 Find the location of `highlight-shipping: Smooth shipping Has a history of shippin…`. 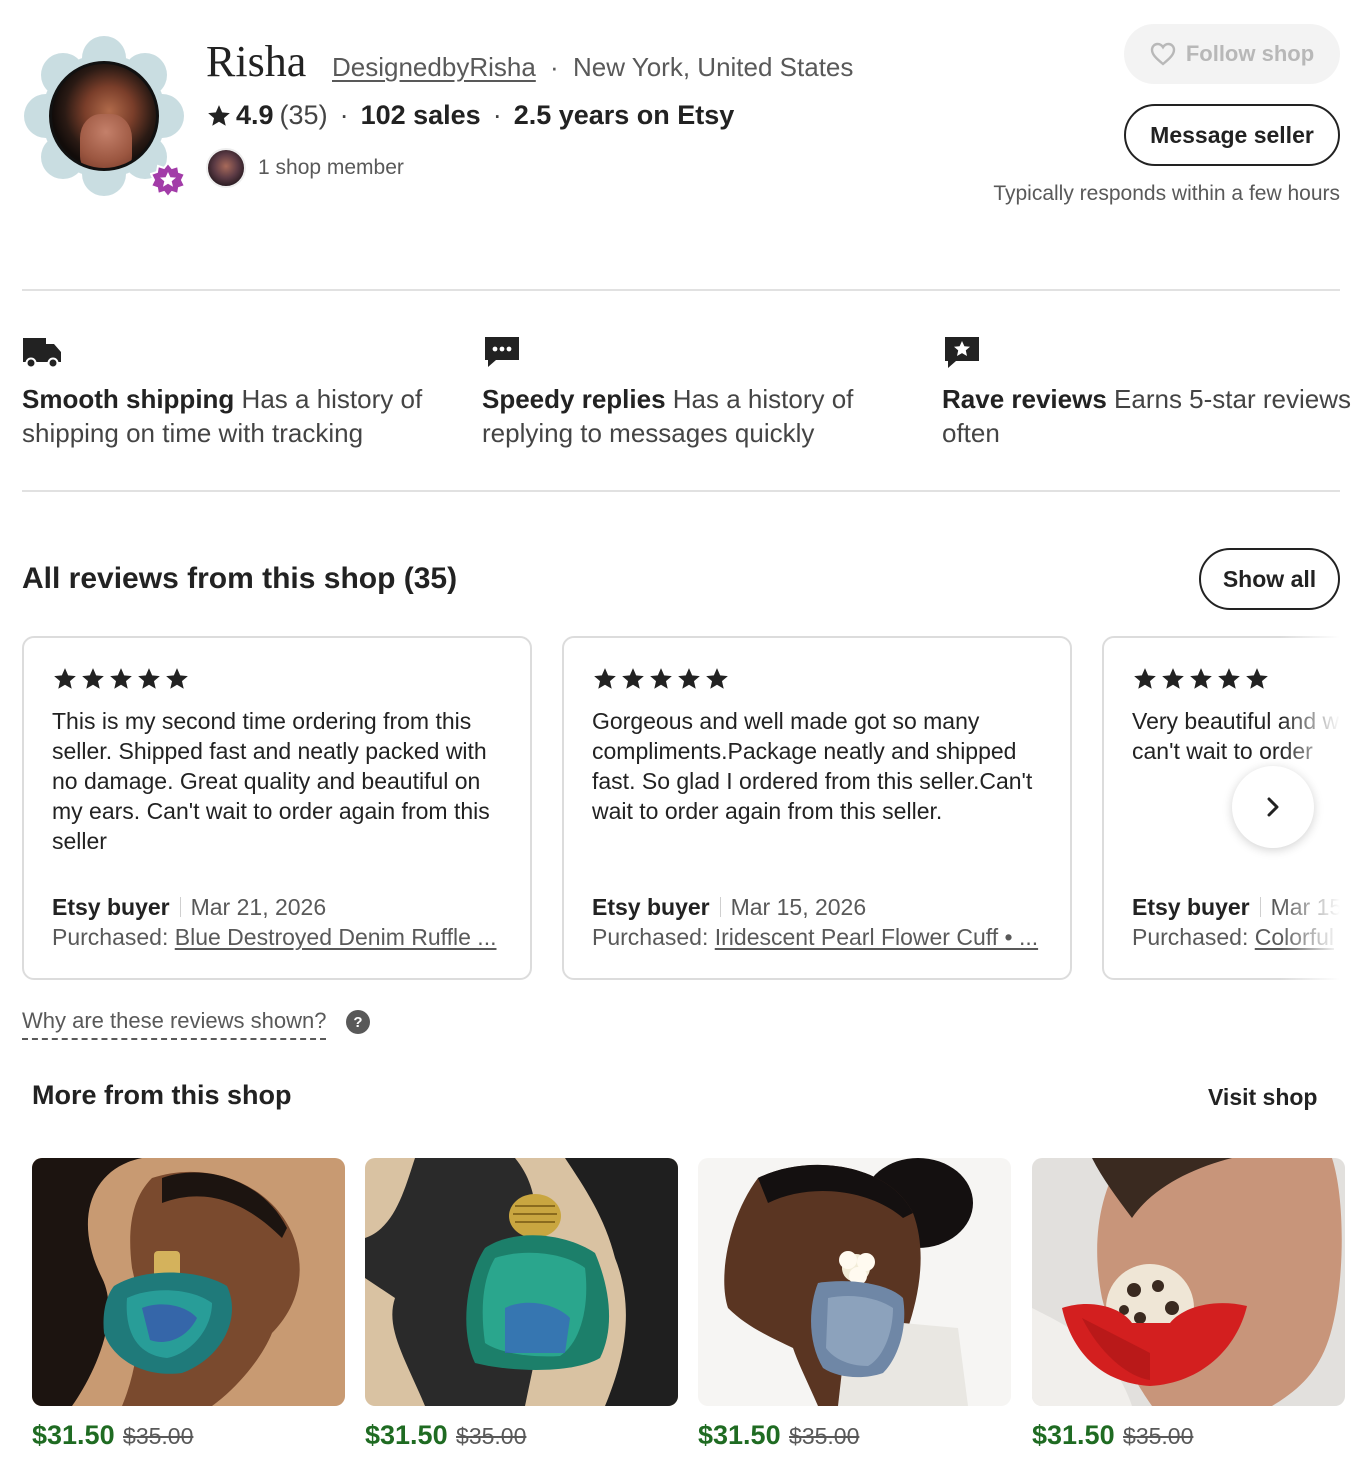

highlight-shipping: Smooth shipping Has a history of shippin… is located at coordinates (232, 392).